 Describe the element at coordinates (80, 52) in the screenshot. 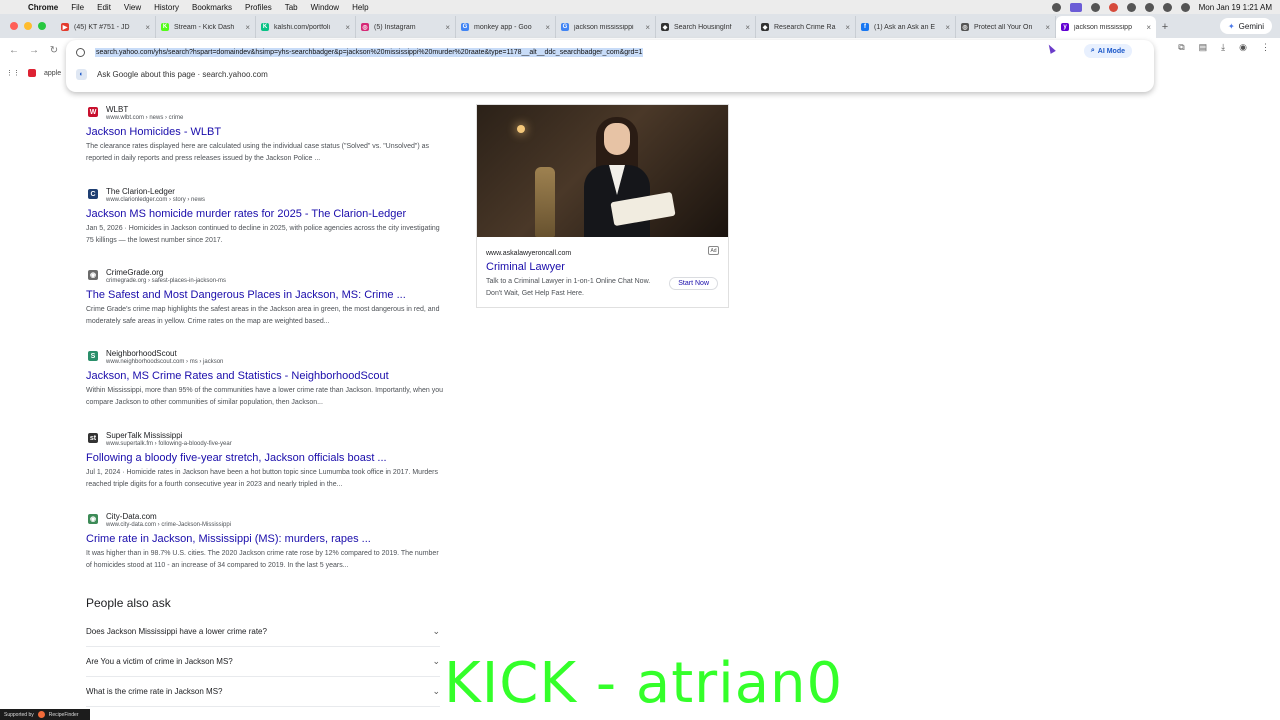

I see `site-info-icon` at that location.